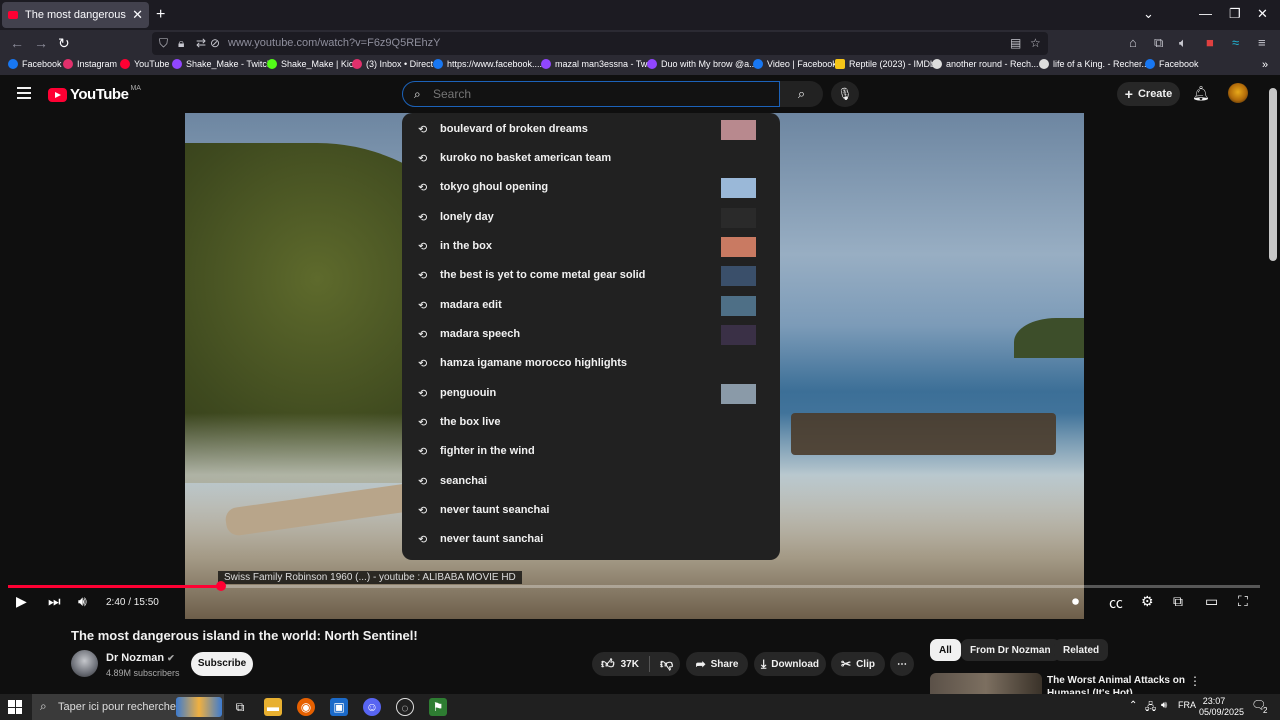 The height and width of the screenshot is (720, 1280). What do you see at coordinates (591, 363) in the screenshot?
I see `suggestion-item: ⟲ hamza igamane morocco highlights` at bounding box center [591, 363].